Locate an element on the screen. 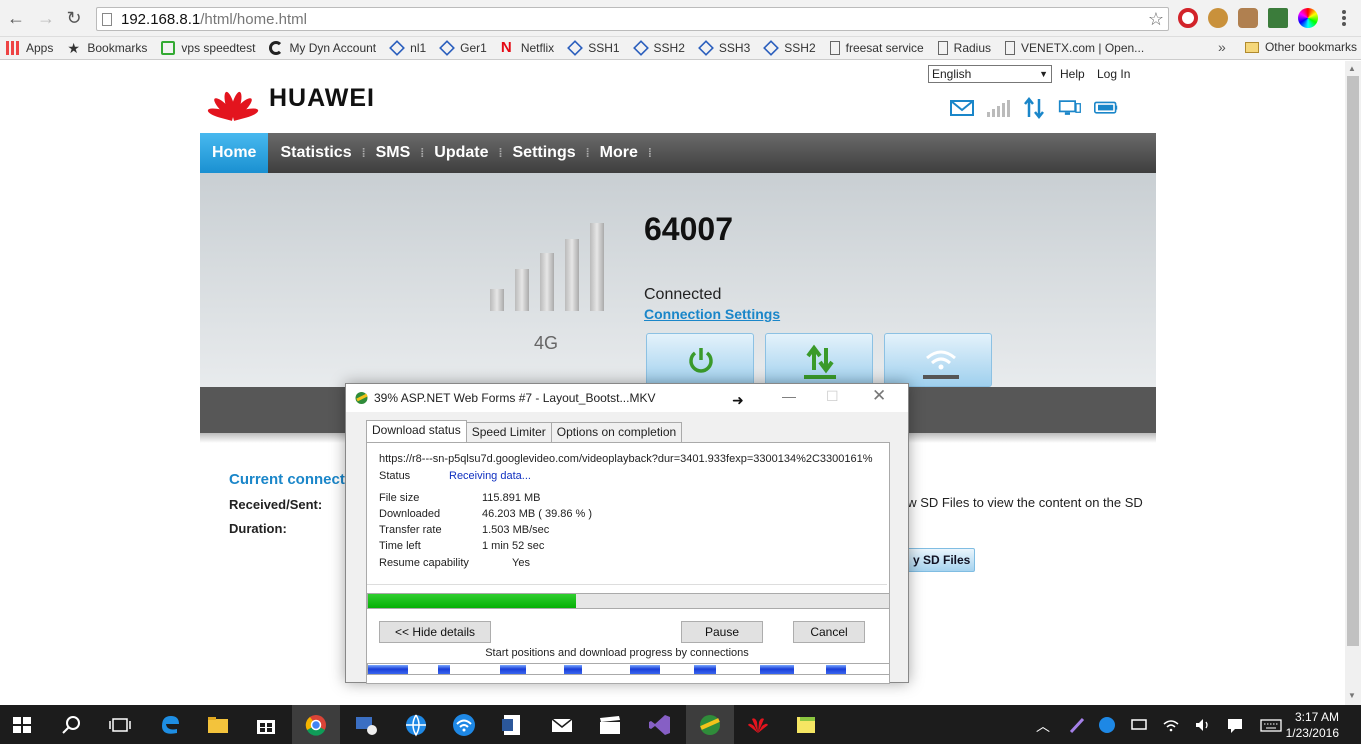 The width and height of the screenshot is (1361, 744). bookmarks-overflow-chevron: » is located at coordinates (1222, 47).